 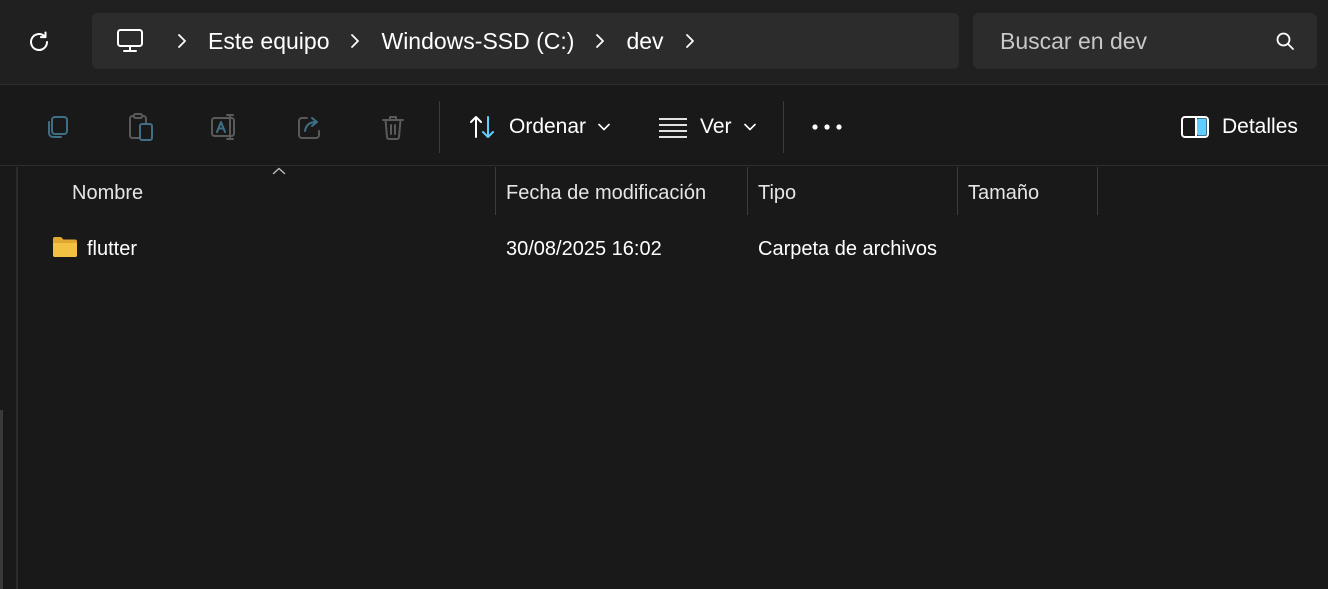 I want to click on breadcrumb: Este equipo Windows-SSD (C:) dev, so click(x=525, y=41).